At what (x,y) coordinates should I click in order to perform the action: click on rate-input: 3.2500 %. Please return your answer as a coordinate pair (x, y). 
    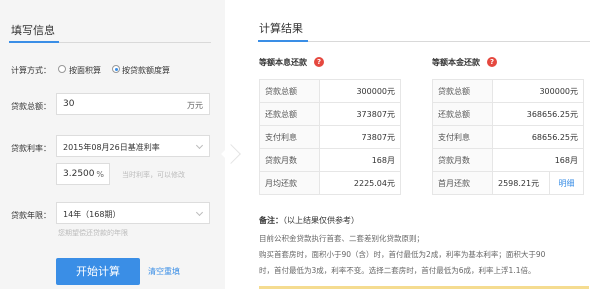
    Looking at the image, I should click on (83, 174).